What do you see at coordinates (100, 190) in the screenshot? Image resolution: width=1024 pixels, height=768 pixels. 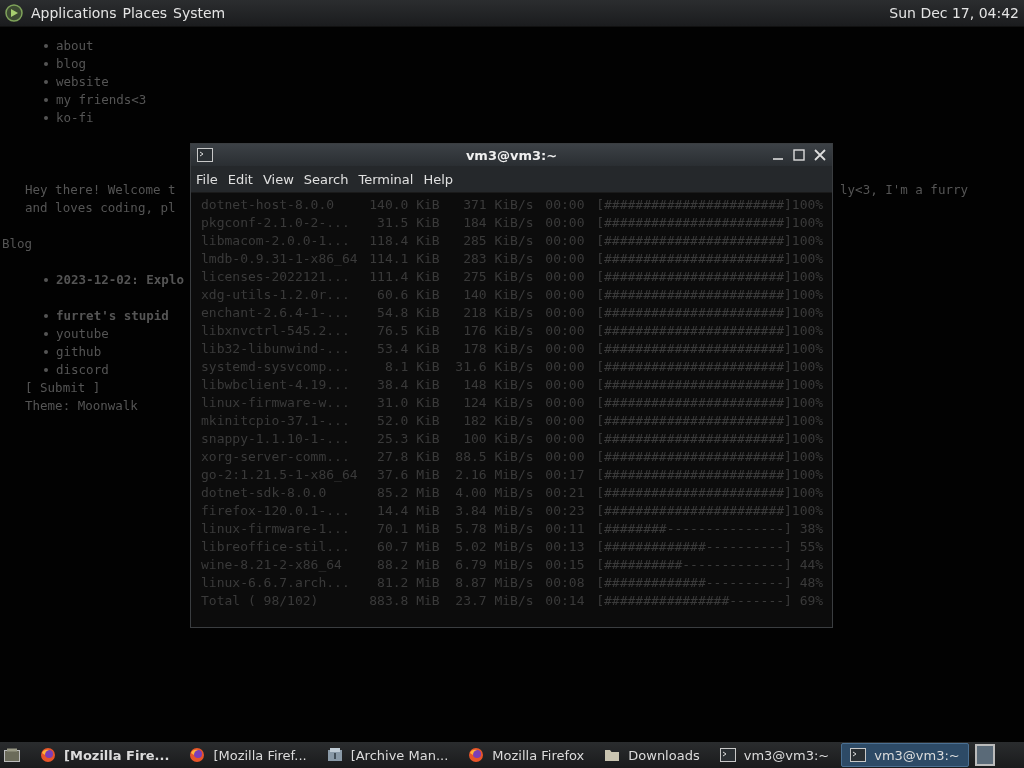 I see `intro-text: Hey there! Welcome t` at bounding box center [100, 190].